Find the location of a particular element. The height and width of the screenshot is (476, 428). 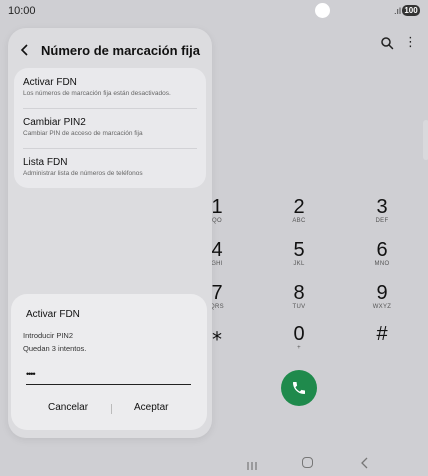

menu-item-title: Cambiar PIN2 is located at coordinates (54, 122).